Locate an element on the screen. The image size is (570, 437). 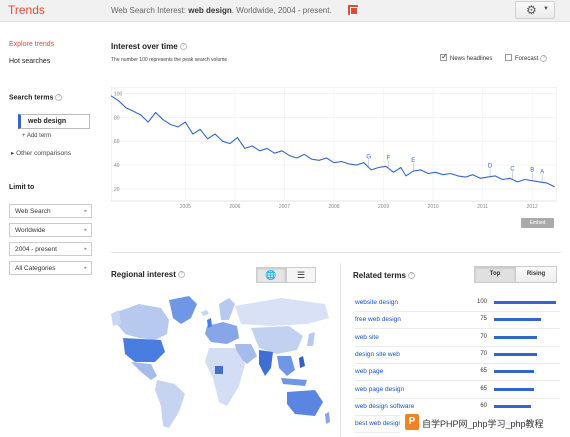
search-term-web-design: web design is located at coordinates (54, 121).